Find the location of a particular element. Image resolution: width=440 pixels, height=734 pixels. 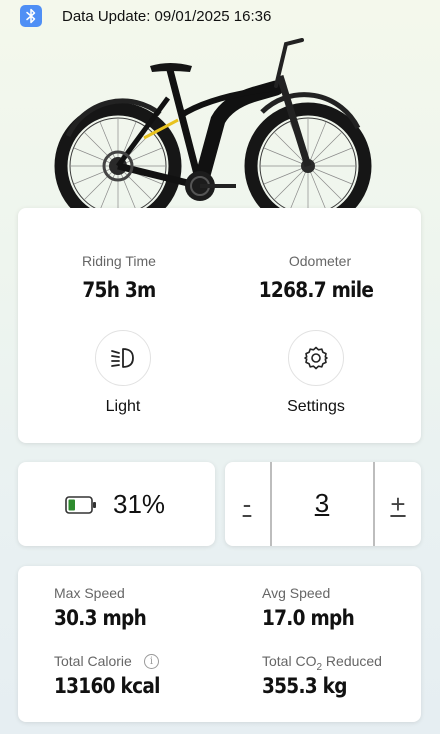

total-calorie-value: 13160 kcal is located at coordinates (107, 686).